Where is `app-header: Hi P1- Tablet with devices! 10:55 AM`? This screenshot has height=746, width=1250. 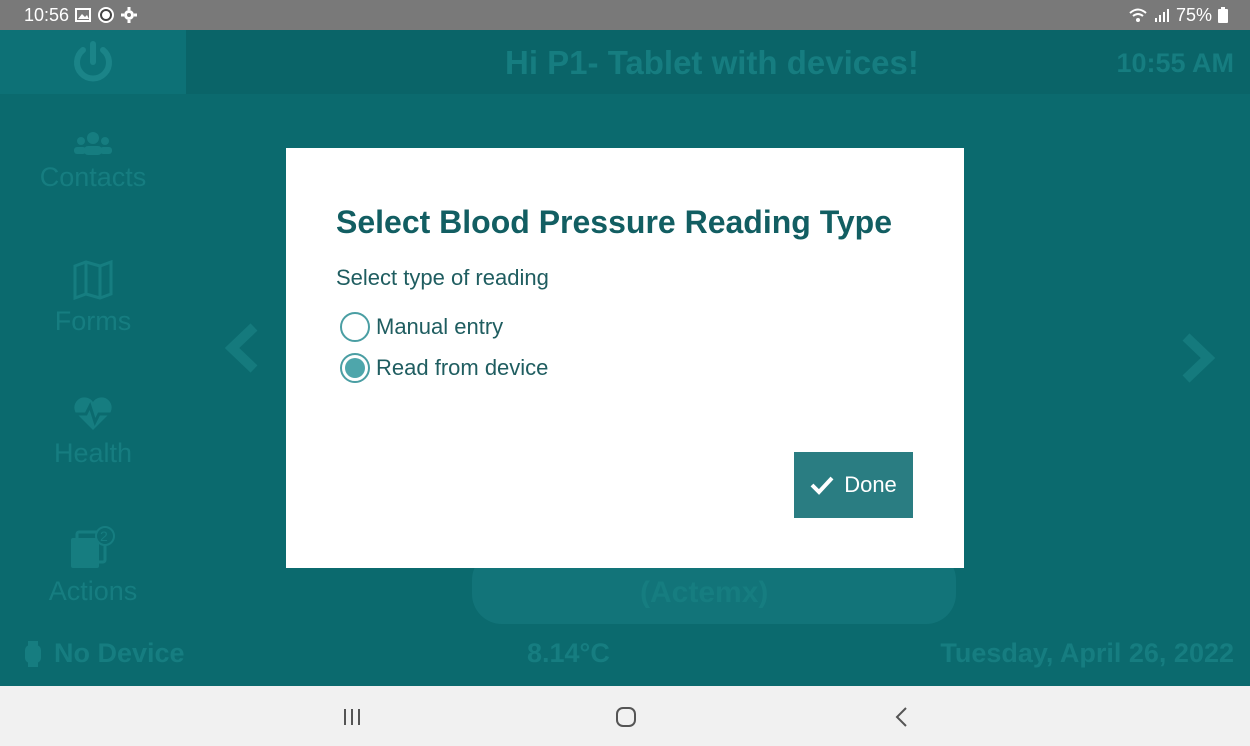
app-header: Hi P1- Tablet with devices! 10:55 AM is located at coordinates (625, 62).